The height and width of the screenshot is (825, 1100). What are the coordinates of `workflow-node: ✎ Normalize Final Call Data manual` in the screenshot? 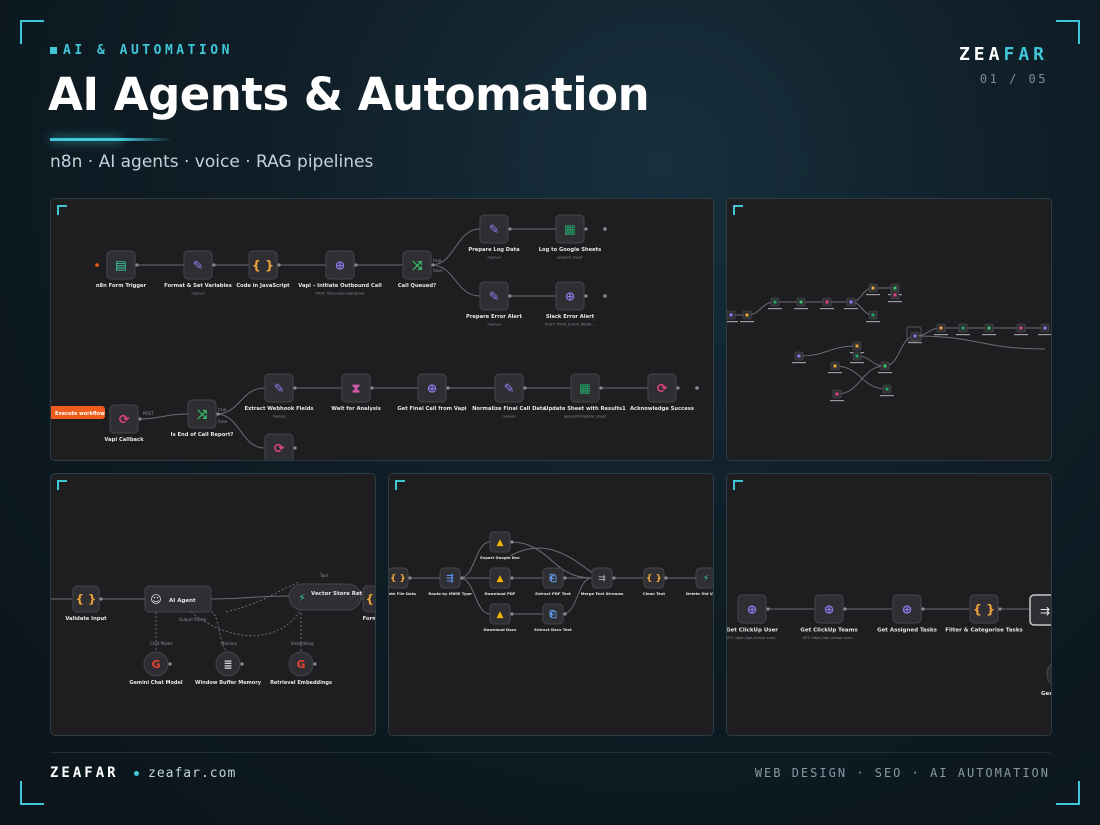 It's located at (509, 395).